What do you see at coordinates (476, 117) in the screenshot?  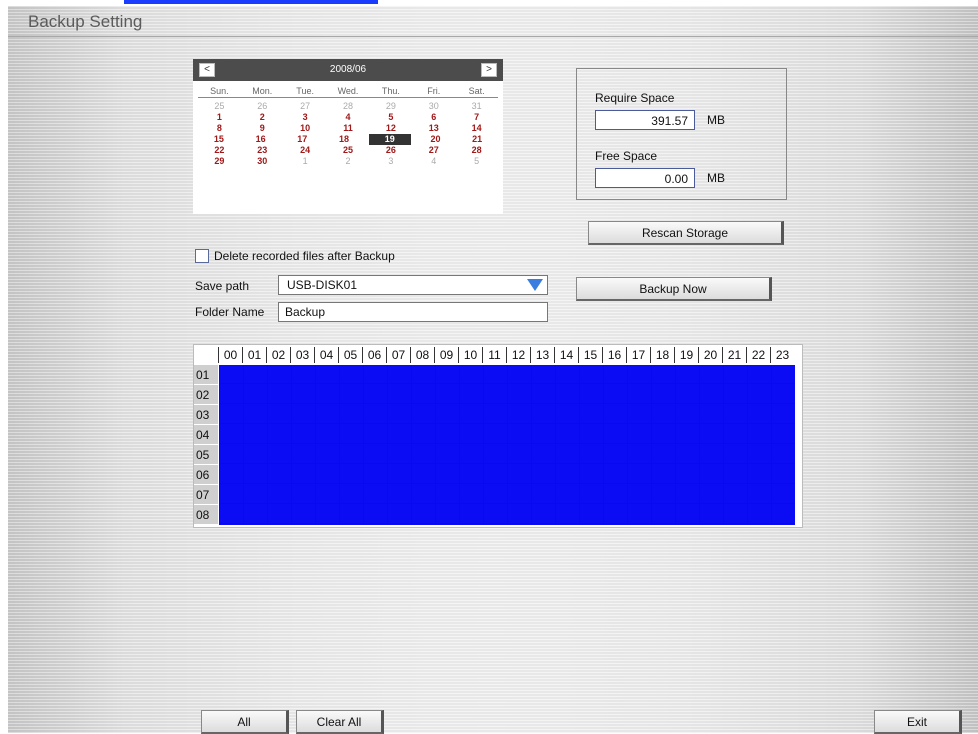 I see `calendar-day: 7` at bounding box center [476, 117].